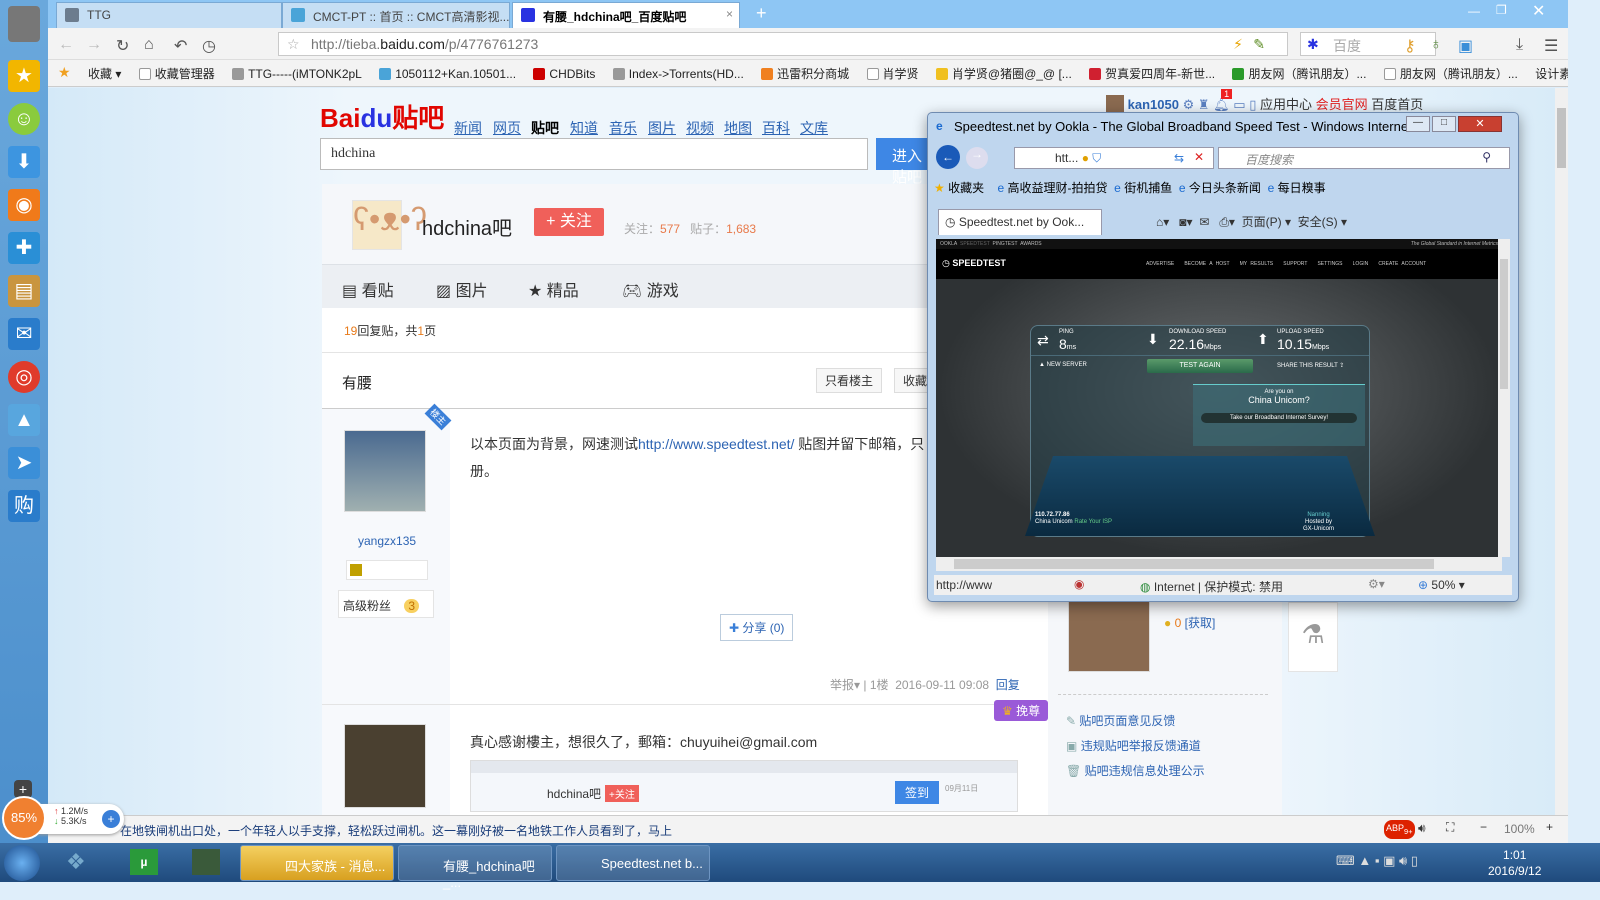 This screenshot has height=900, width=1600. I want to click on share-button: ✚ 分享 (0), so click(757, 627).